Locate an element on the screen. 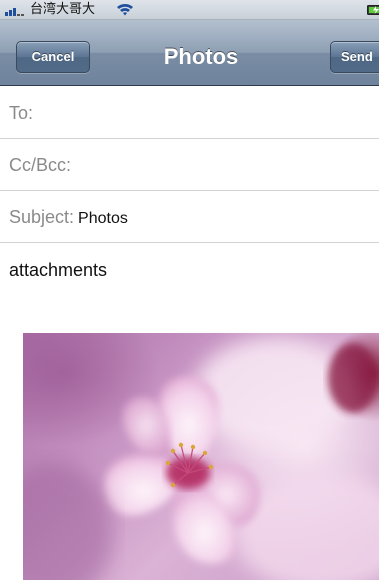 This screenshot has width=379, height=580. status-bar: 台湾大哥大 is located at coordinates (189, 10).